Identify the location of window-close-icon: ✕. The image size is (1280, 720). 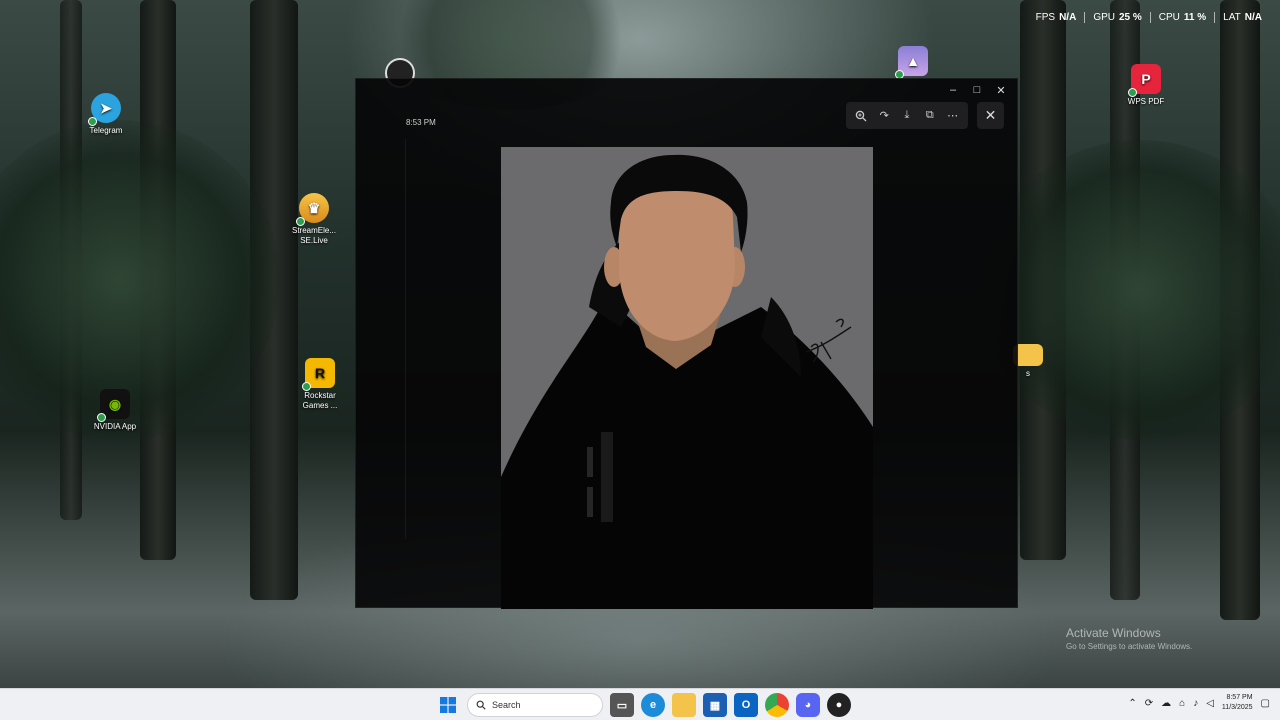
(1001, 90).